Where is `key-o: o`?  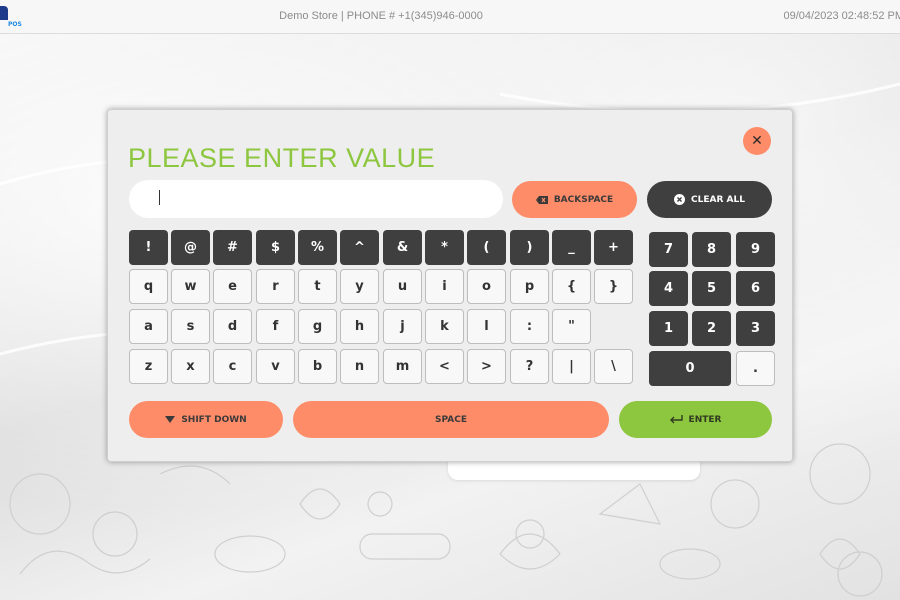
key-o: o is located at coordinates (486, 286).